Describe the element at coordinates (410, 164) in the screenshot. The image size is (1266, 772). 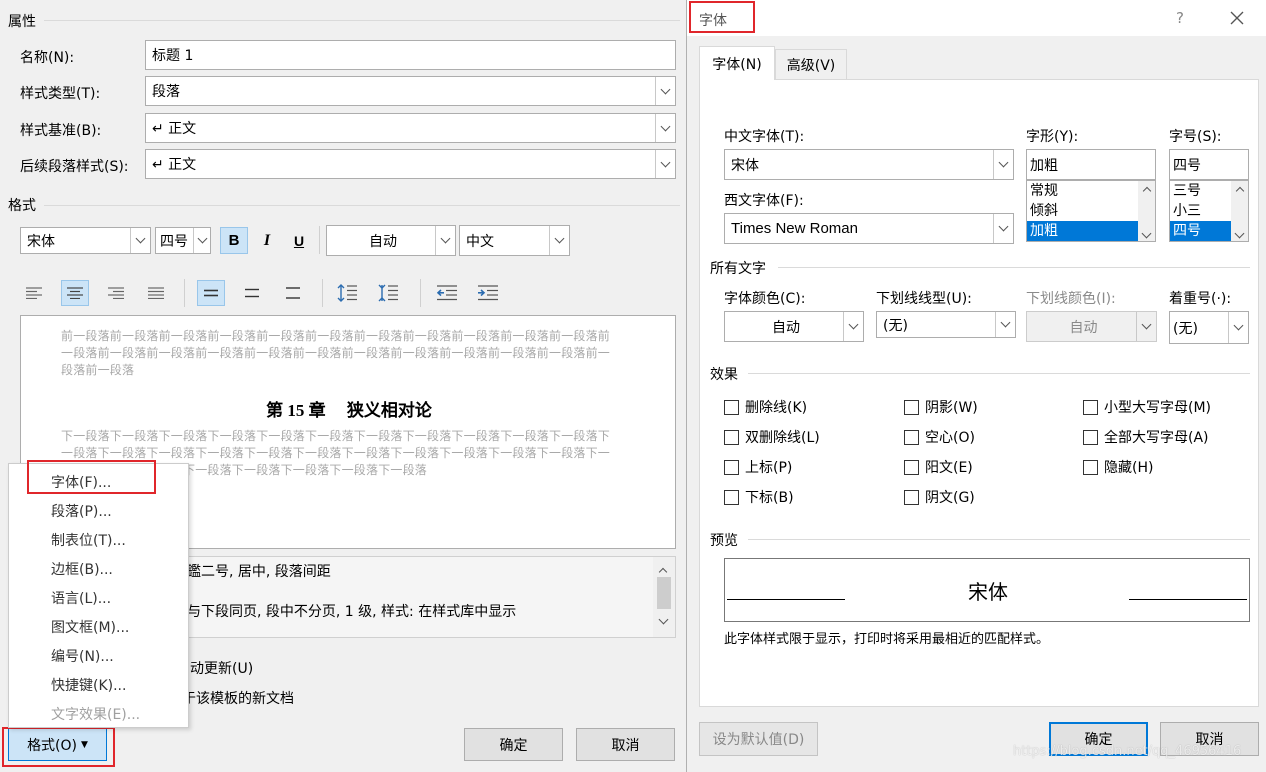
I see `next-style-select: ↵ 正文` at that location.